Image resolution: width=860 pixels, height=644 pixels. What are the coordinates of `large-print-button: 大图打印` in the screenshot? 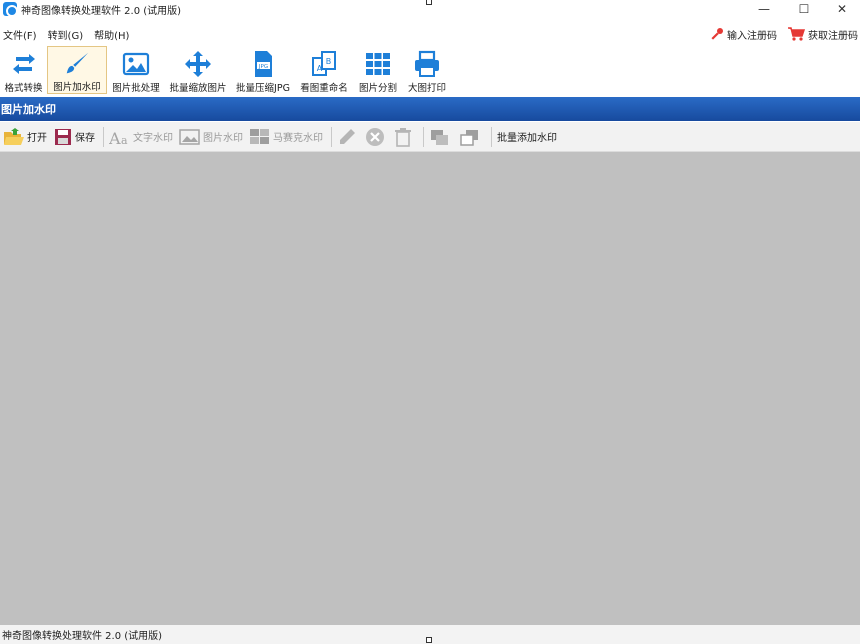 It's located at (427, 70).